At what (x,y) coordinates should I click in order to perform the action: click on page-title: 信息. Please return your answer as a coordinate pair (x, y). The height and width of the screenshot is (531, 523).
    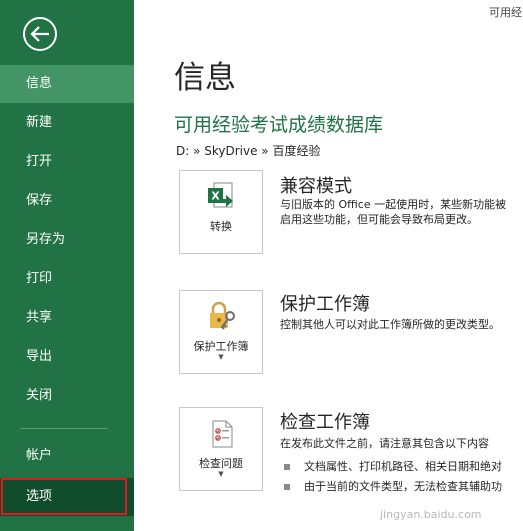
    Looking at the image, I should click on (205, 78).